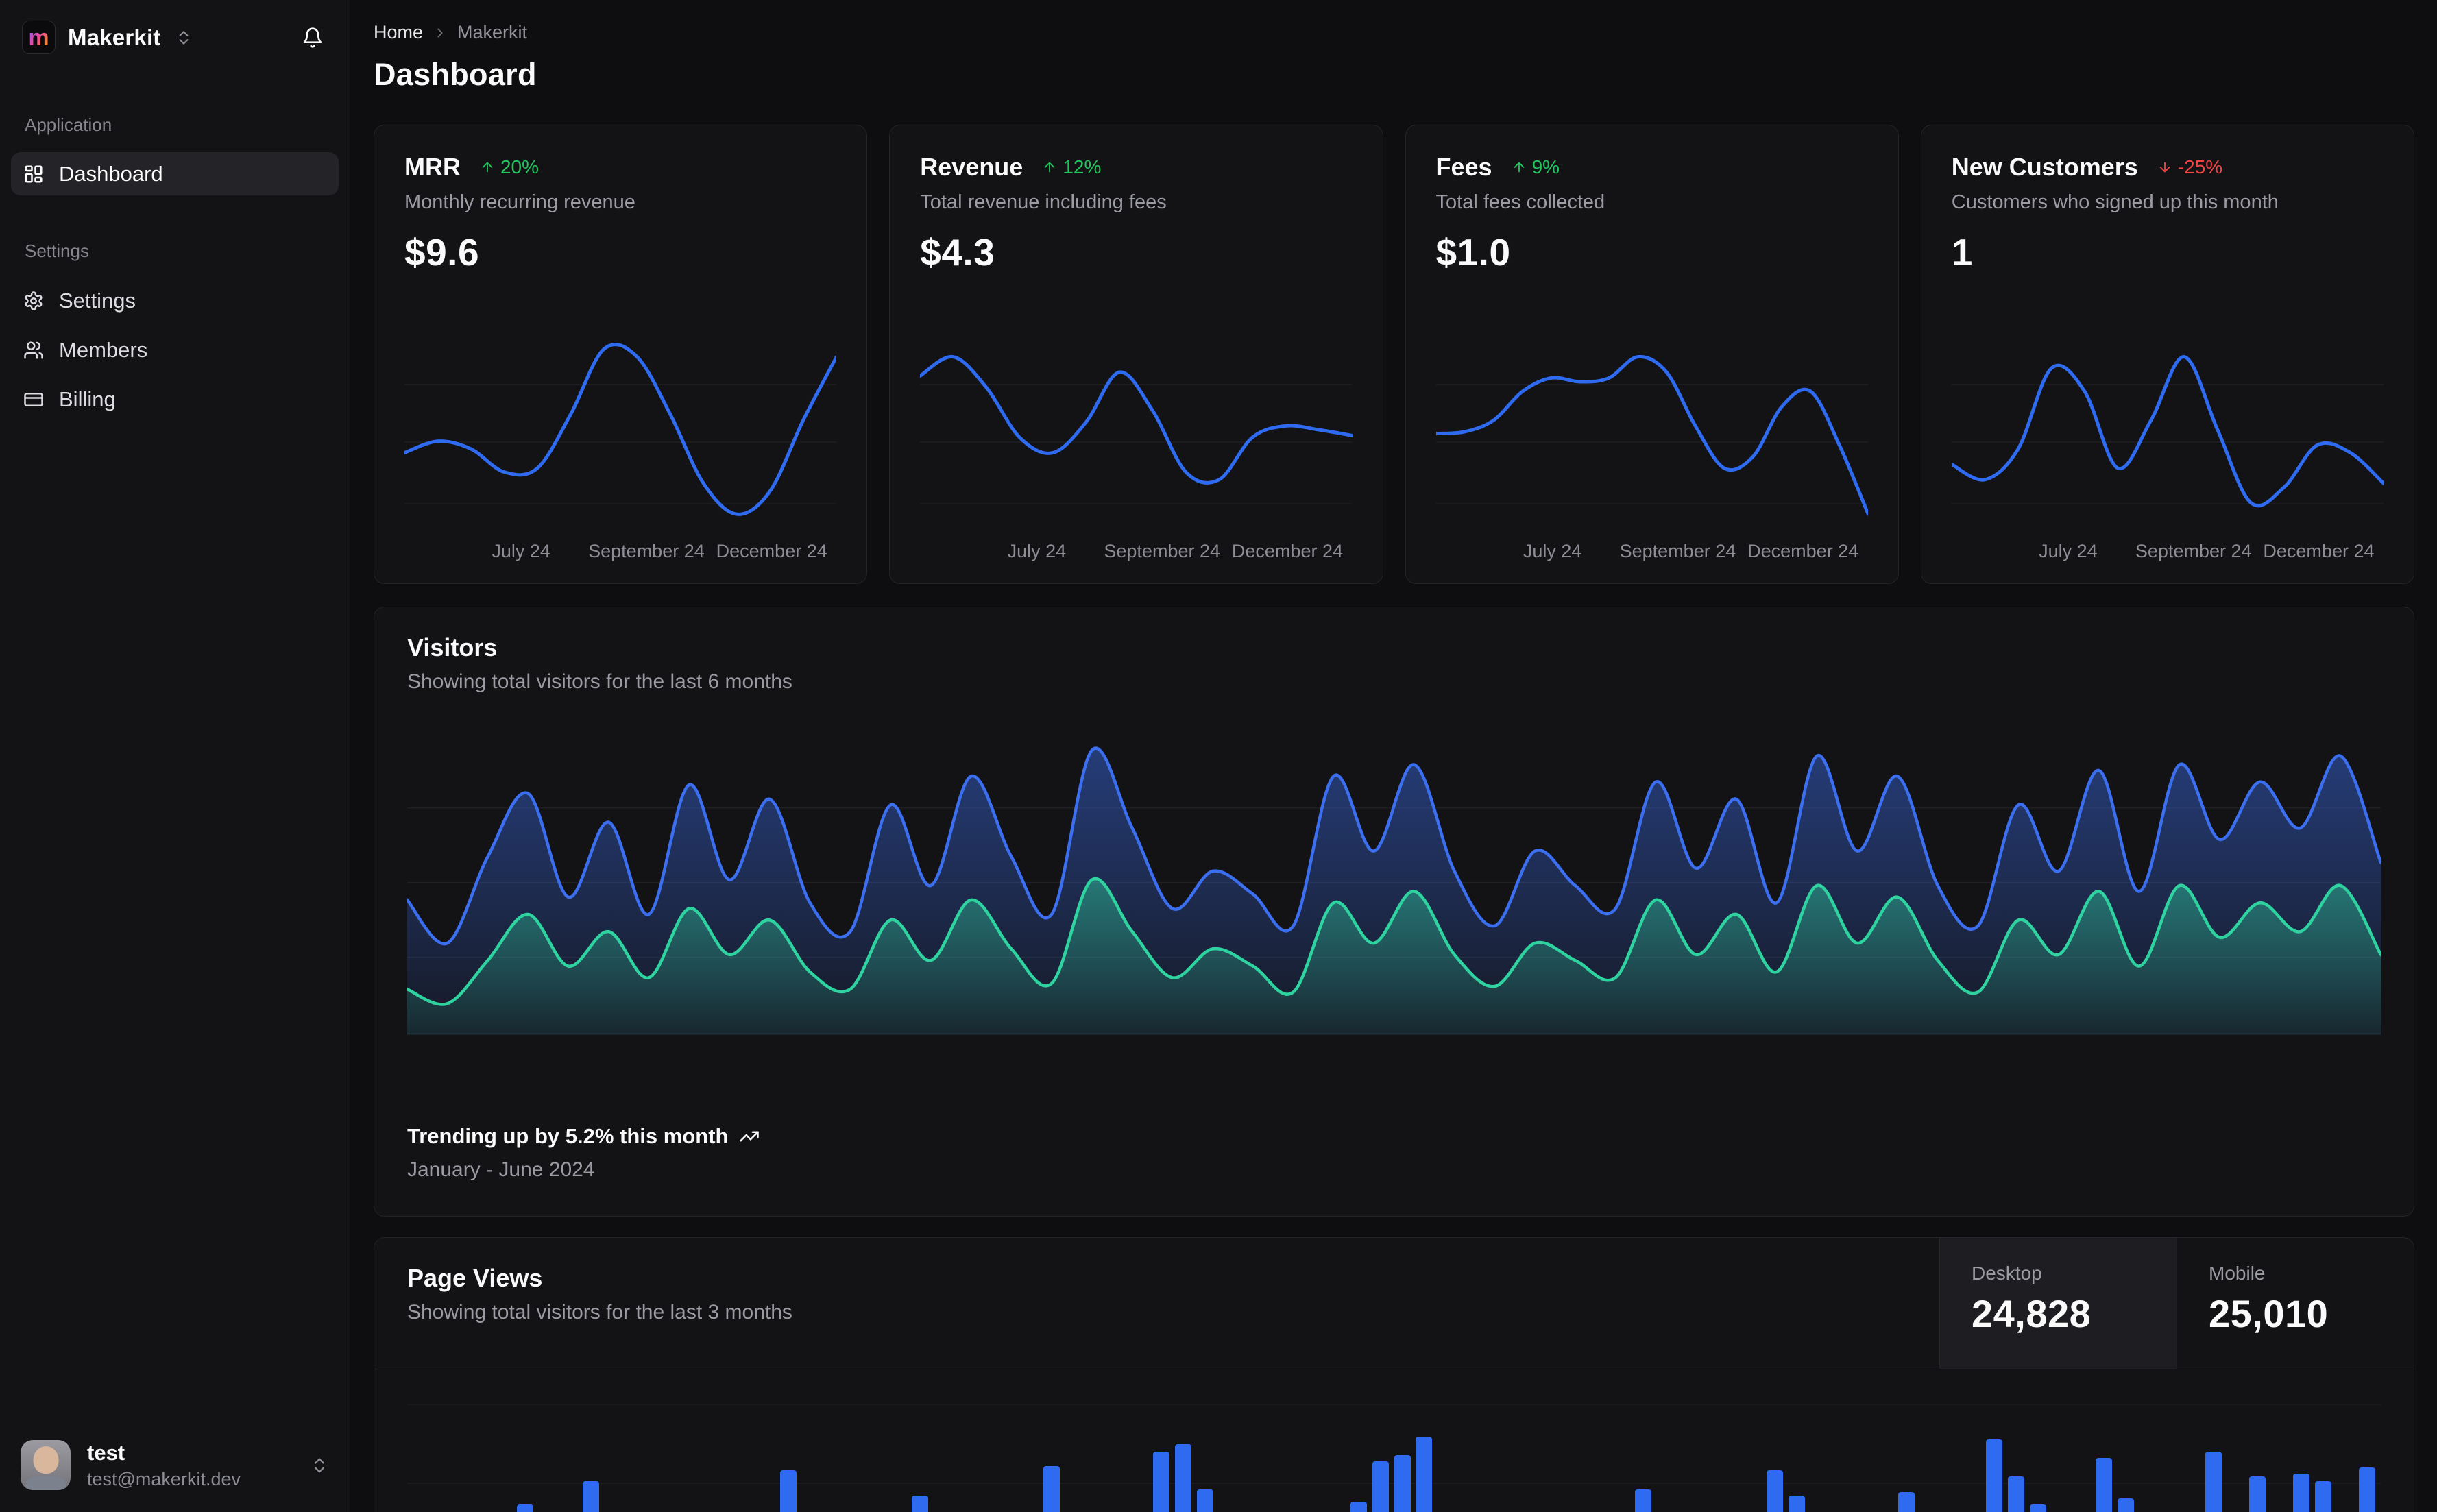 The width and height of the screenshot is (2437, 1512). Describe the element at coordinates (2007, 1273) in the screenshot. I see `desktop-label: Desktop` at that location.